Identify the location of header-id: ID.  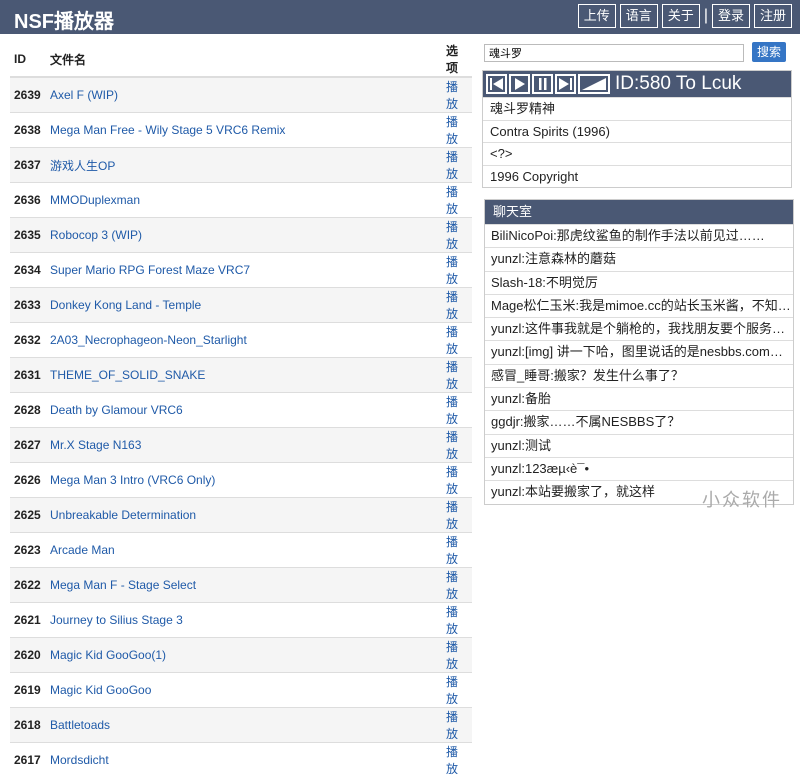
(28, 59).